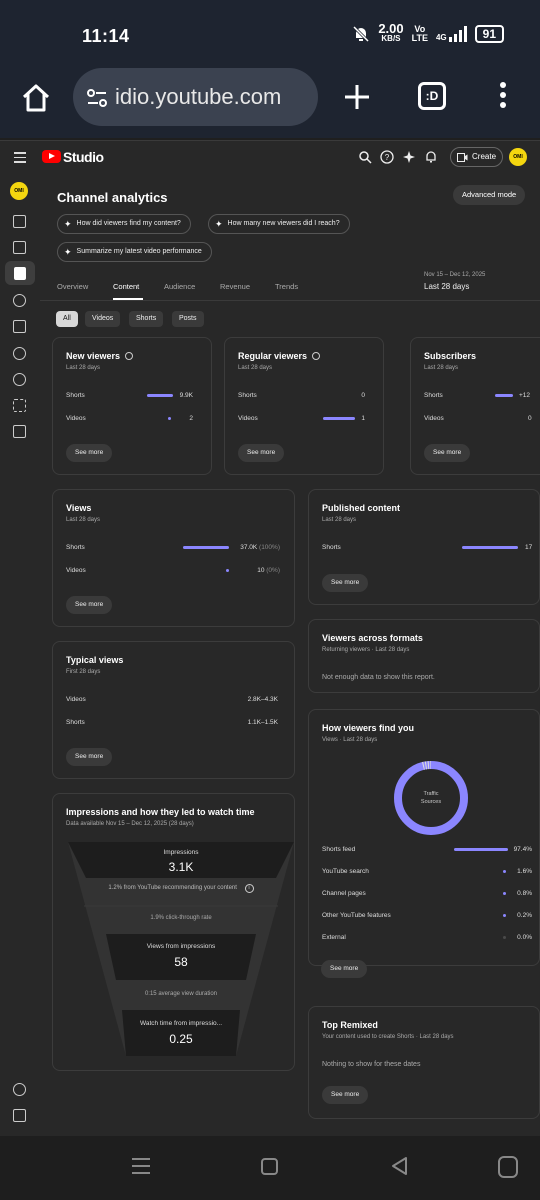 The image size is (540, 1200). I want to click on more-vert-icon, so click(503, 97).